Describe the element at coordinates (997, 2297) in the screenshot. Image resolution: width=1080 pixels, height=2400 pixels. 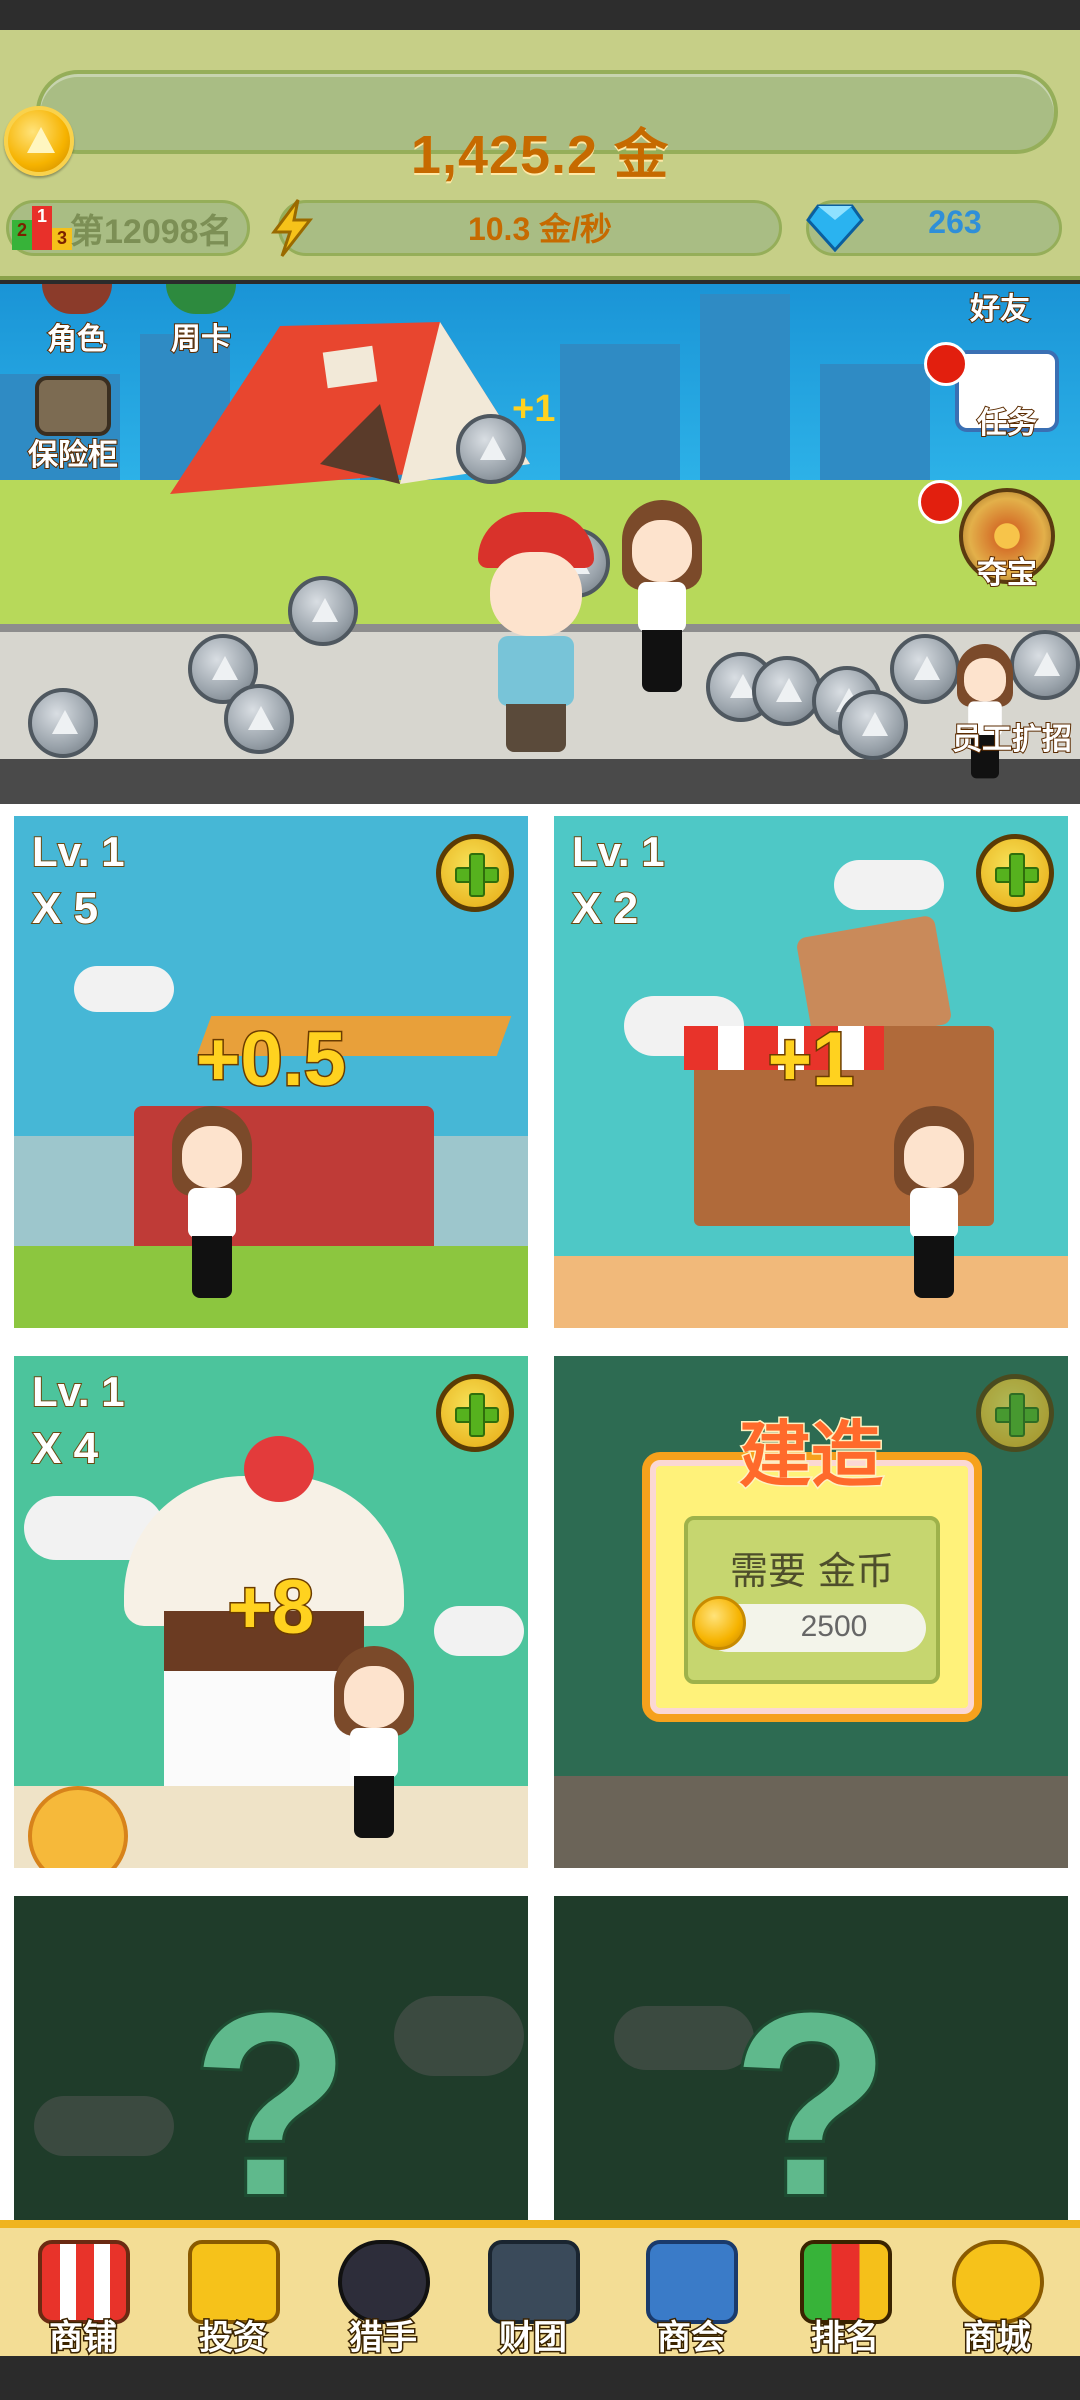
I see `nav-item-mall: 商城` at that location.